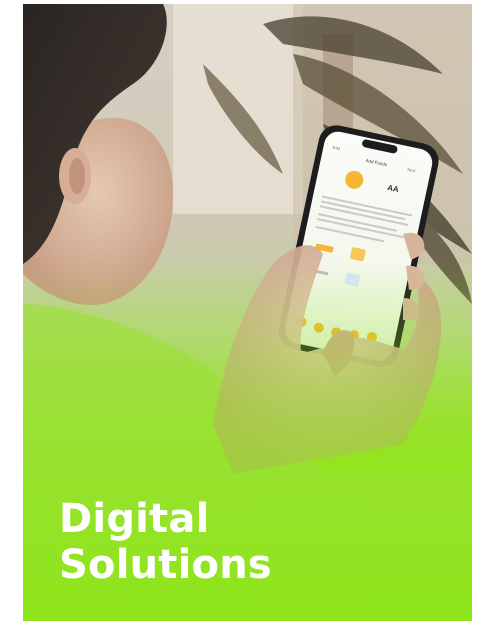 The width and height of the screenshot is (485, 626). I want to click on title-line-1: Digital, so click(134, 519).